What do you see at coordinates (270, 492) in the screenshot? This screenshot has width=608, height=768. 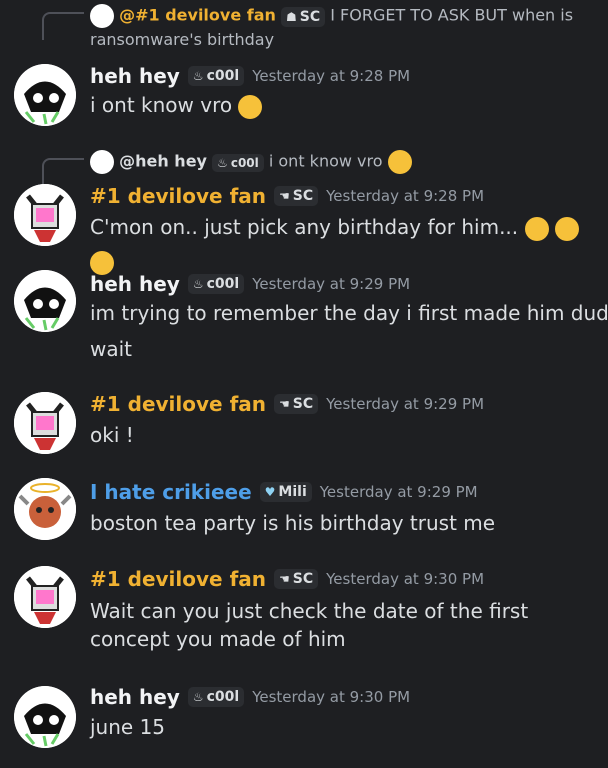 I see `heart-icon: ♥` at bounding box center [270, 492].